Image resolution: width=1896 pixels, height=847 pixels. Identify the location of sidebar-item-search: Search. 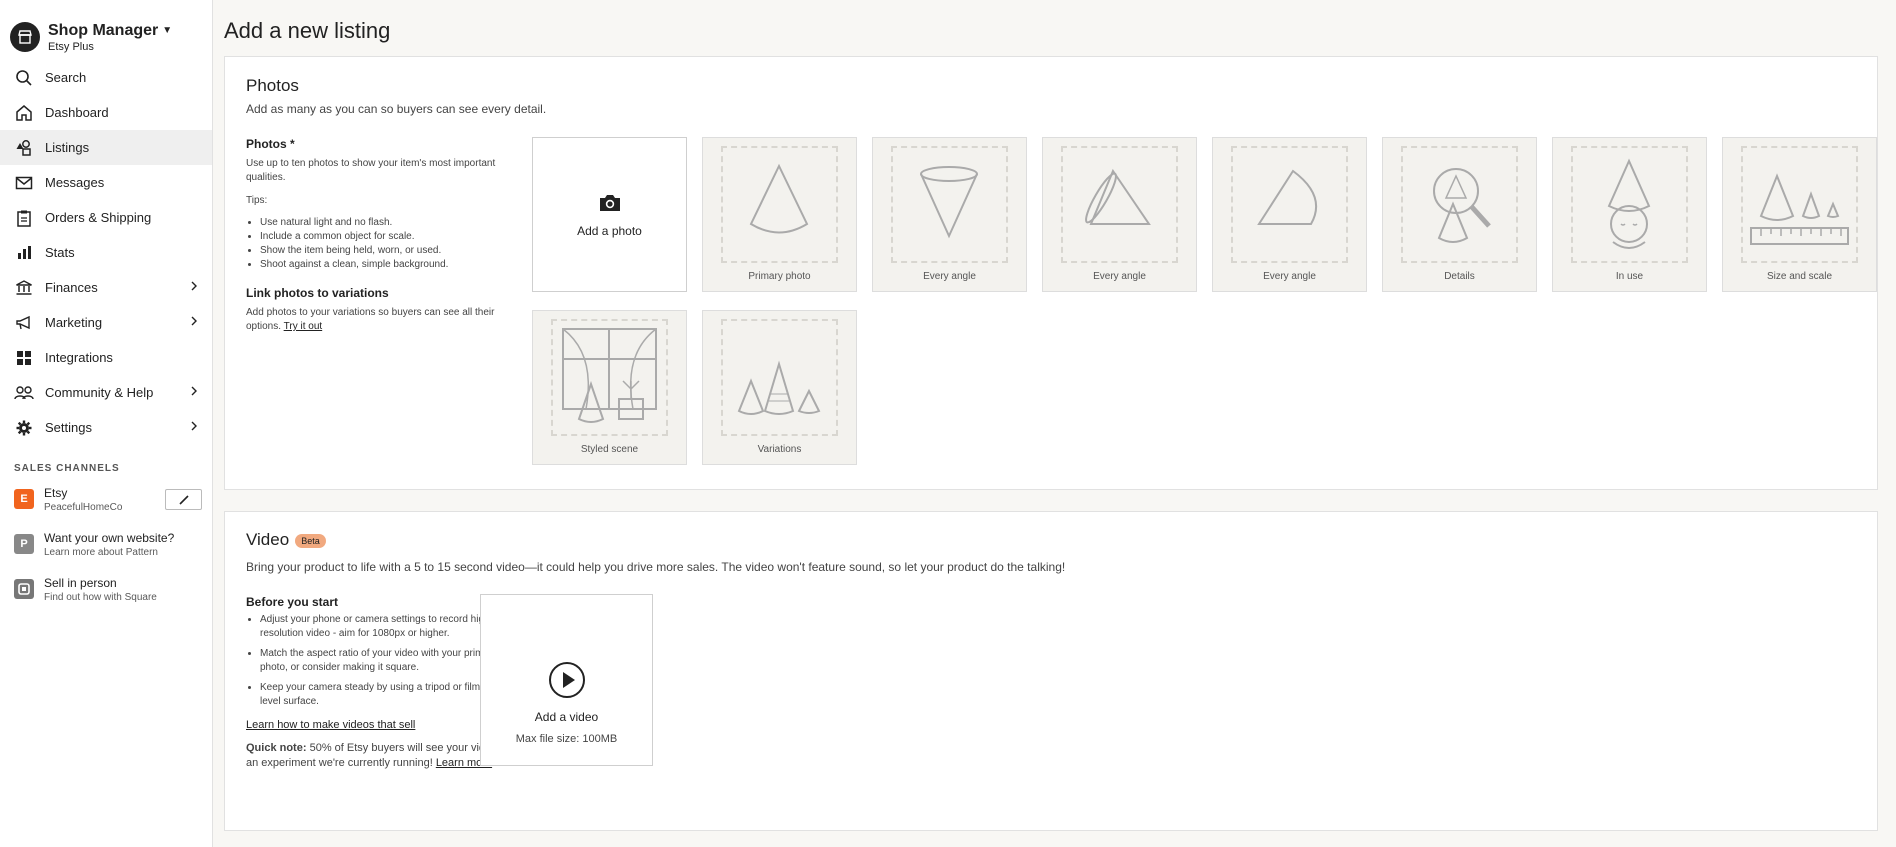
(106, 77).